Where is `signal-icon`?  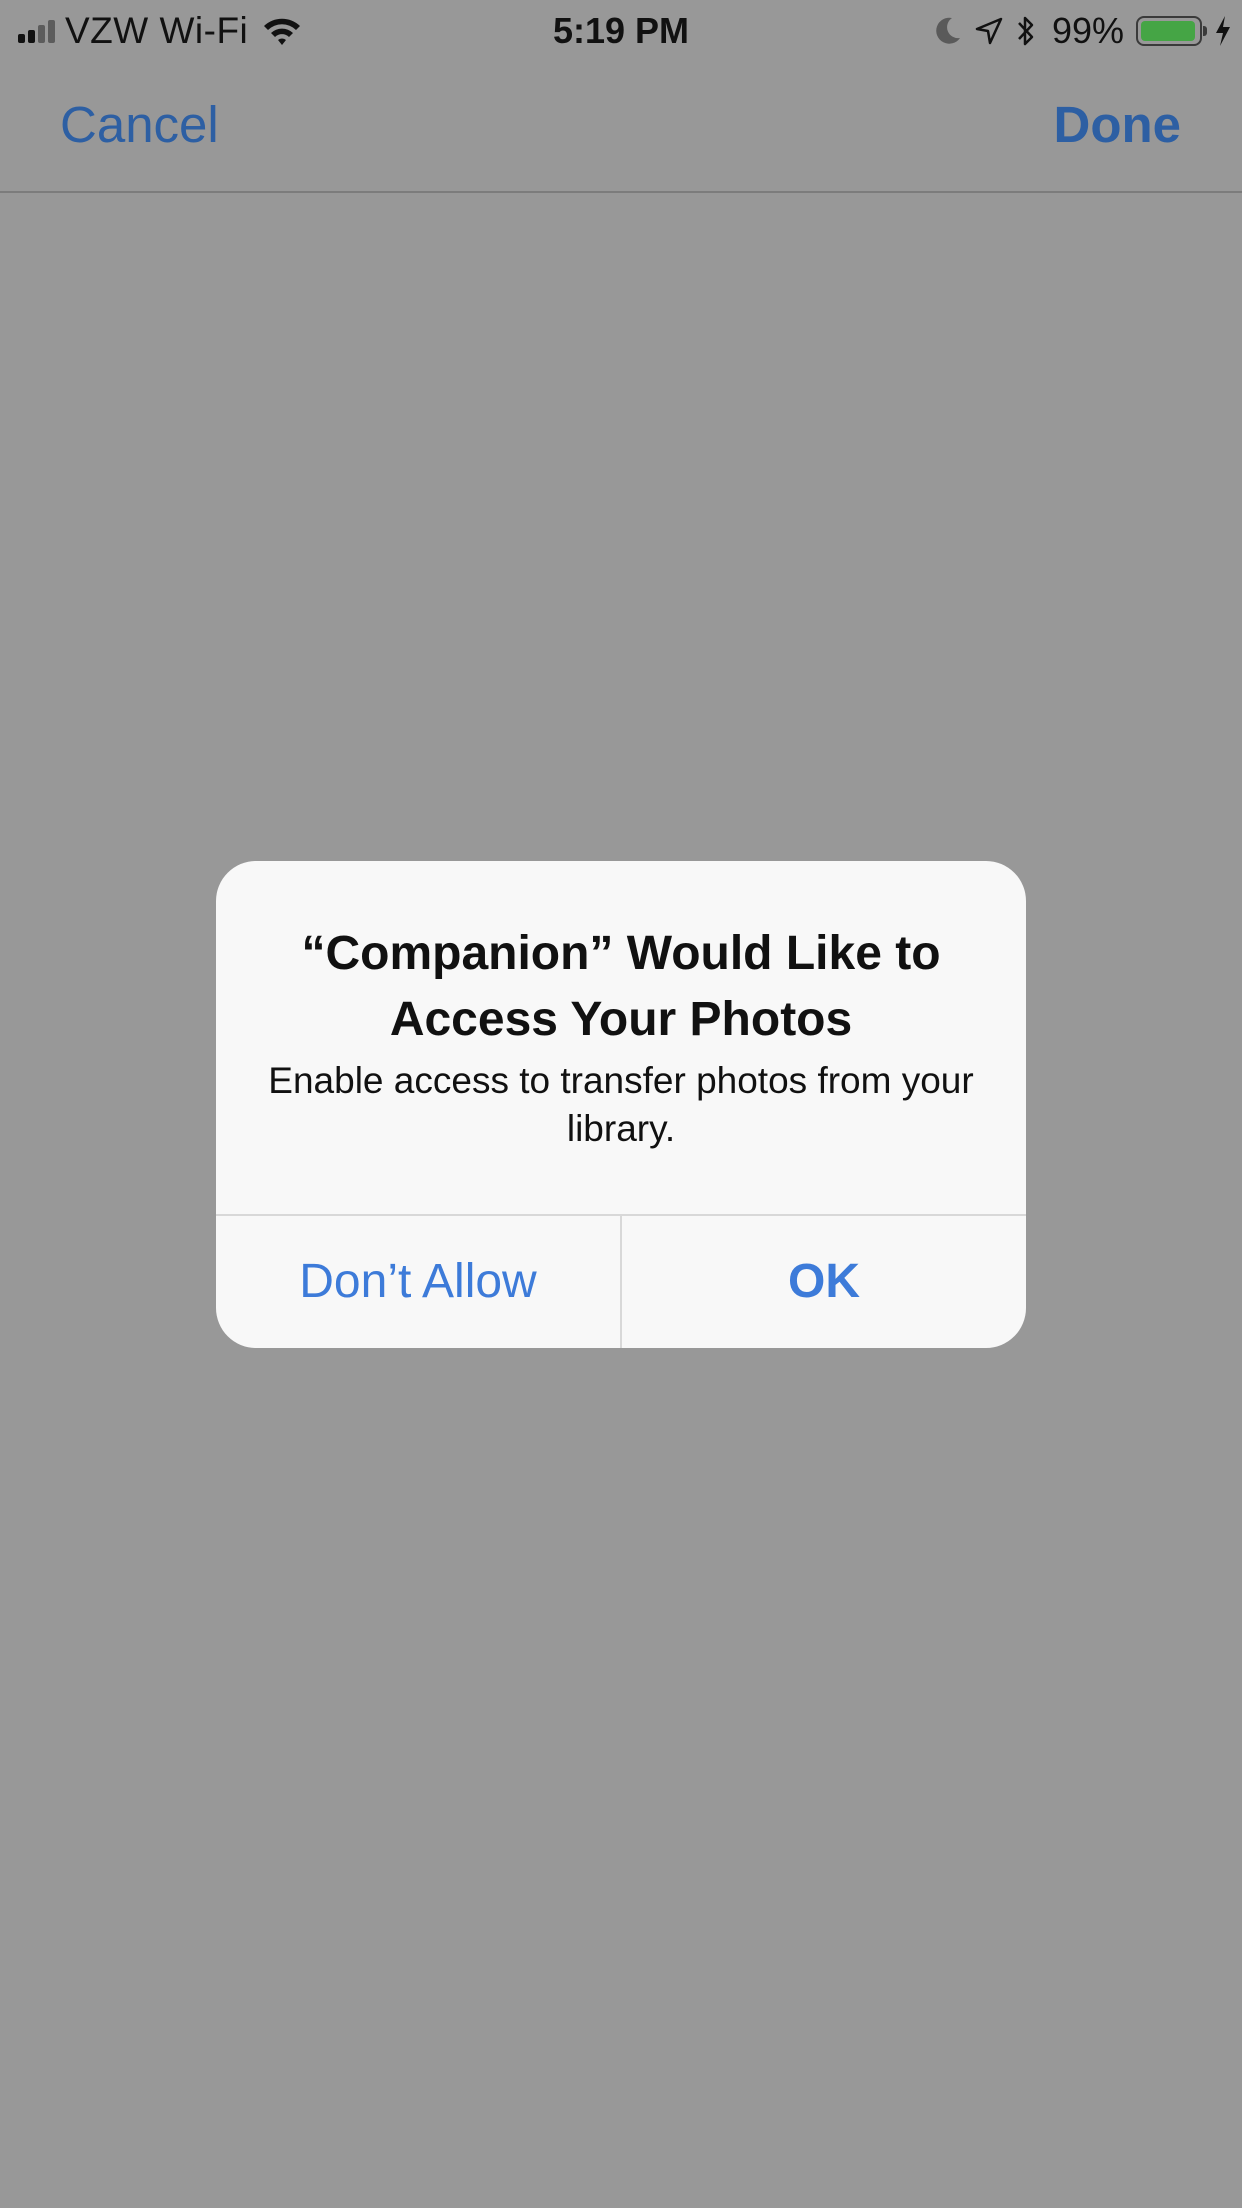 signal-icon is located at coordinates (36, 31).